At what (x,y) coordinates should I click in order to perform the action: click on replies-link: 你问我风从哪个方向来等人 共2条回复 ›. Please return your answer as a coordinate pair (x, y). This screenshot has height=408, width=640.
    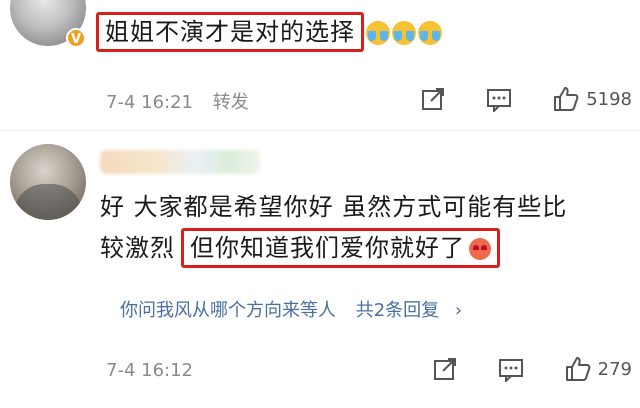
    Looking at the image, I should click on (291, 309).